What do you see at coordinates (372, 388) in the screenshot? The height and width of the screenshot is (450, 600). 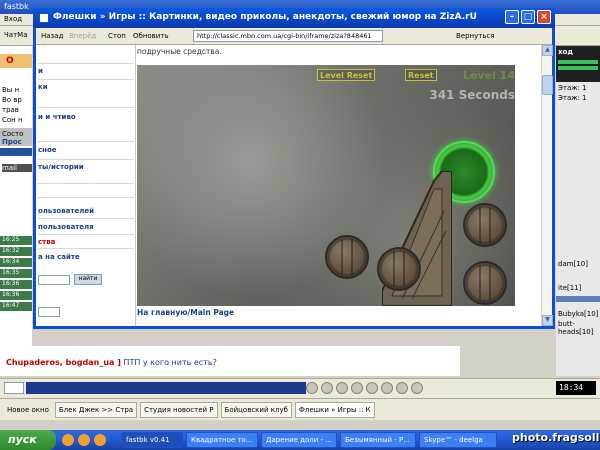 I see `filter-icon` at bounding box center [372, 388].